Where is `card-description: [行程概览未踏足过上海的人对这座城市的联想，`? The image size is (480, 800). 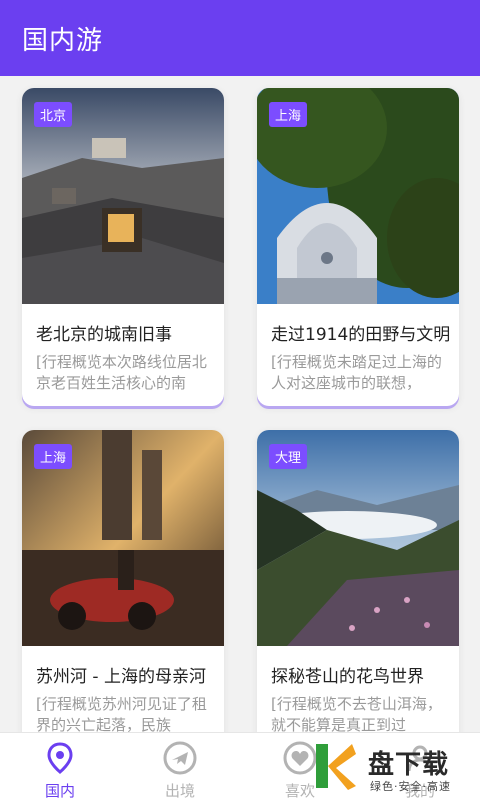
card-description: [行程概览未踏足过上海的人对这座城市的联想， is located at coordinates (356, 372).